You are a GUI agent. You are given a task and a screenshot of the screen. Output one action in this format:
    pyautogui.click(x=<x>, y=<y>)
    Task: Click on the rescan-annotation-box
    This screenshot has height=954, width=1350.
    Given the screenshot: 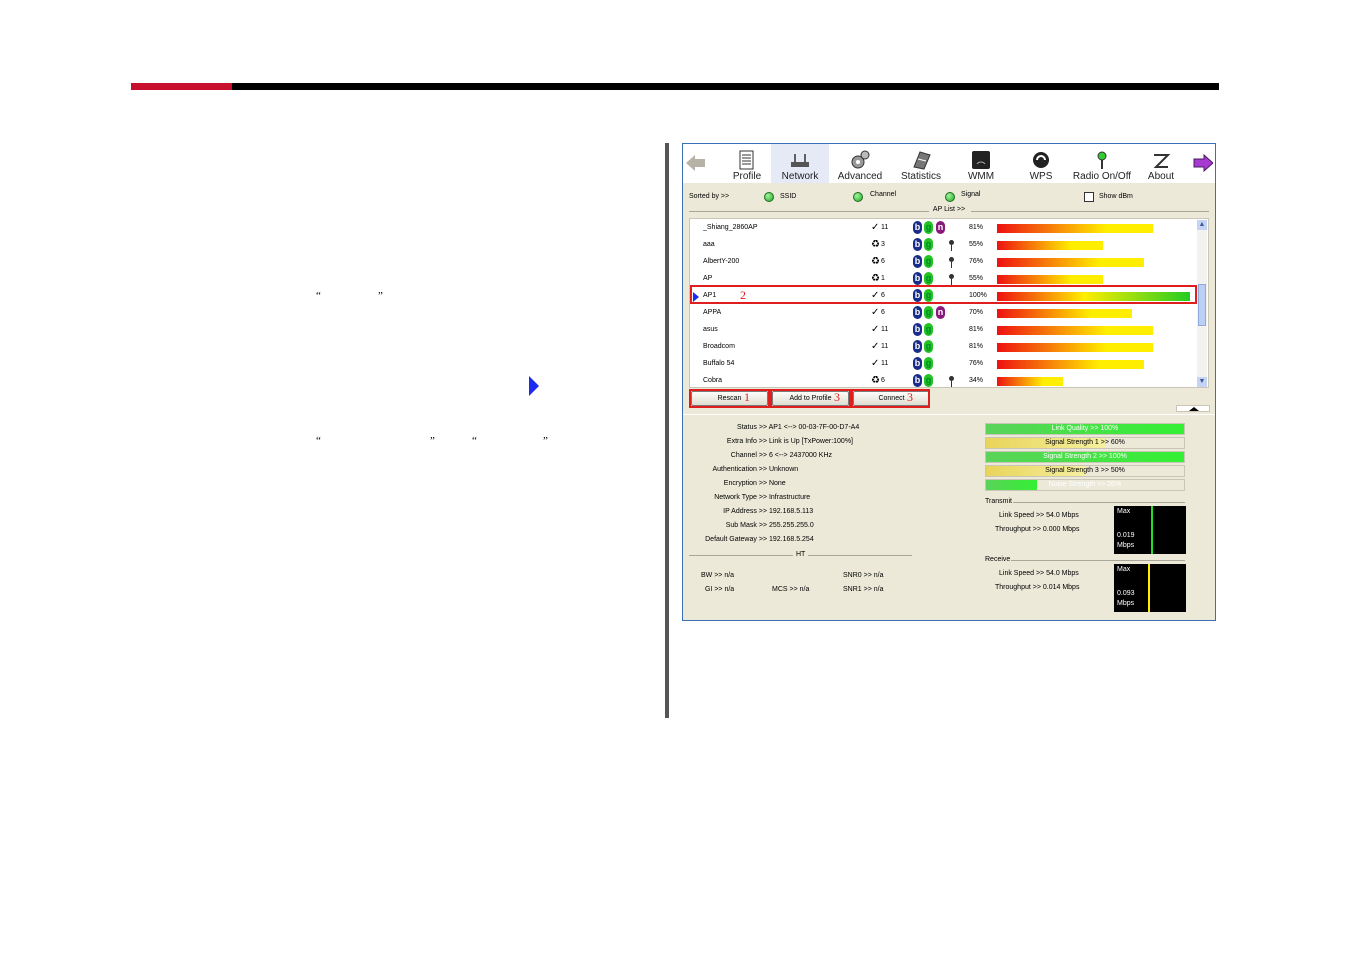 What is the action you would take?
    pyautogui.click(x=729, y=398)
    